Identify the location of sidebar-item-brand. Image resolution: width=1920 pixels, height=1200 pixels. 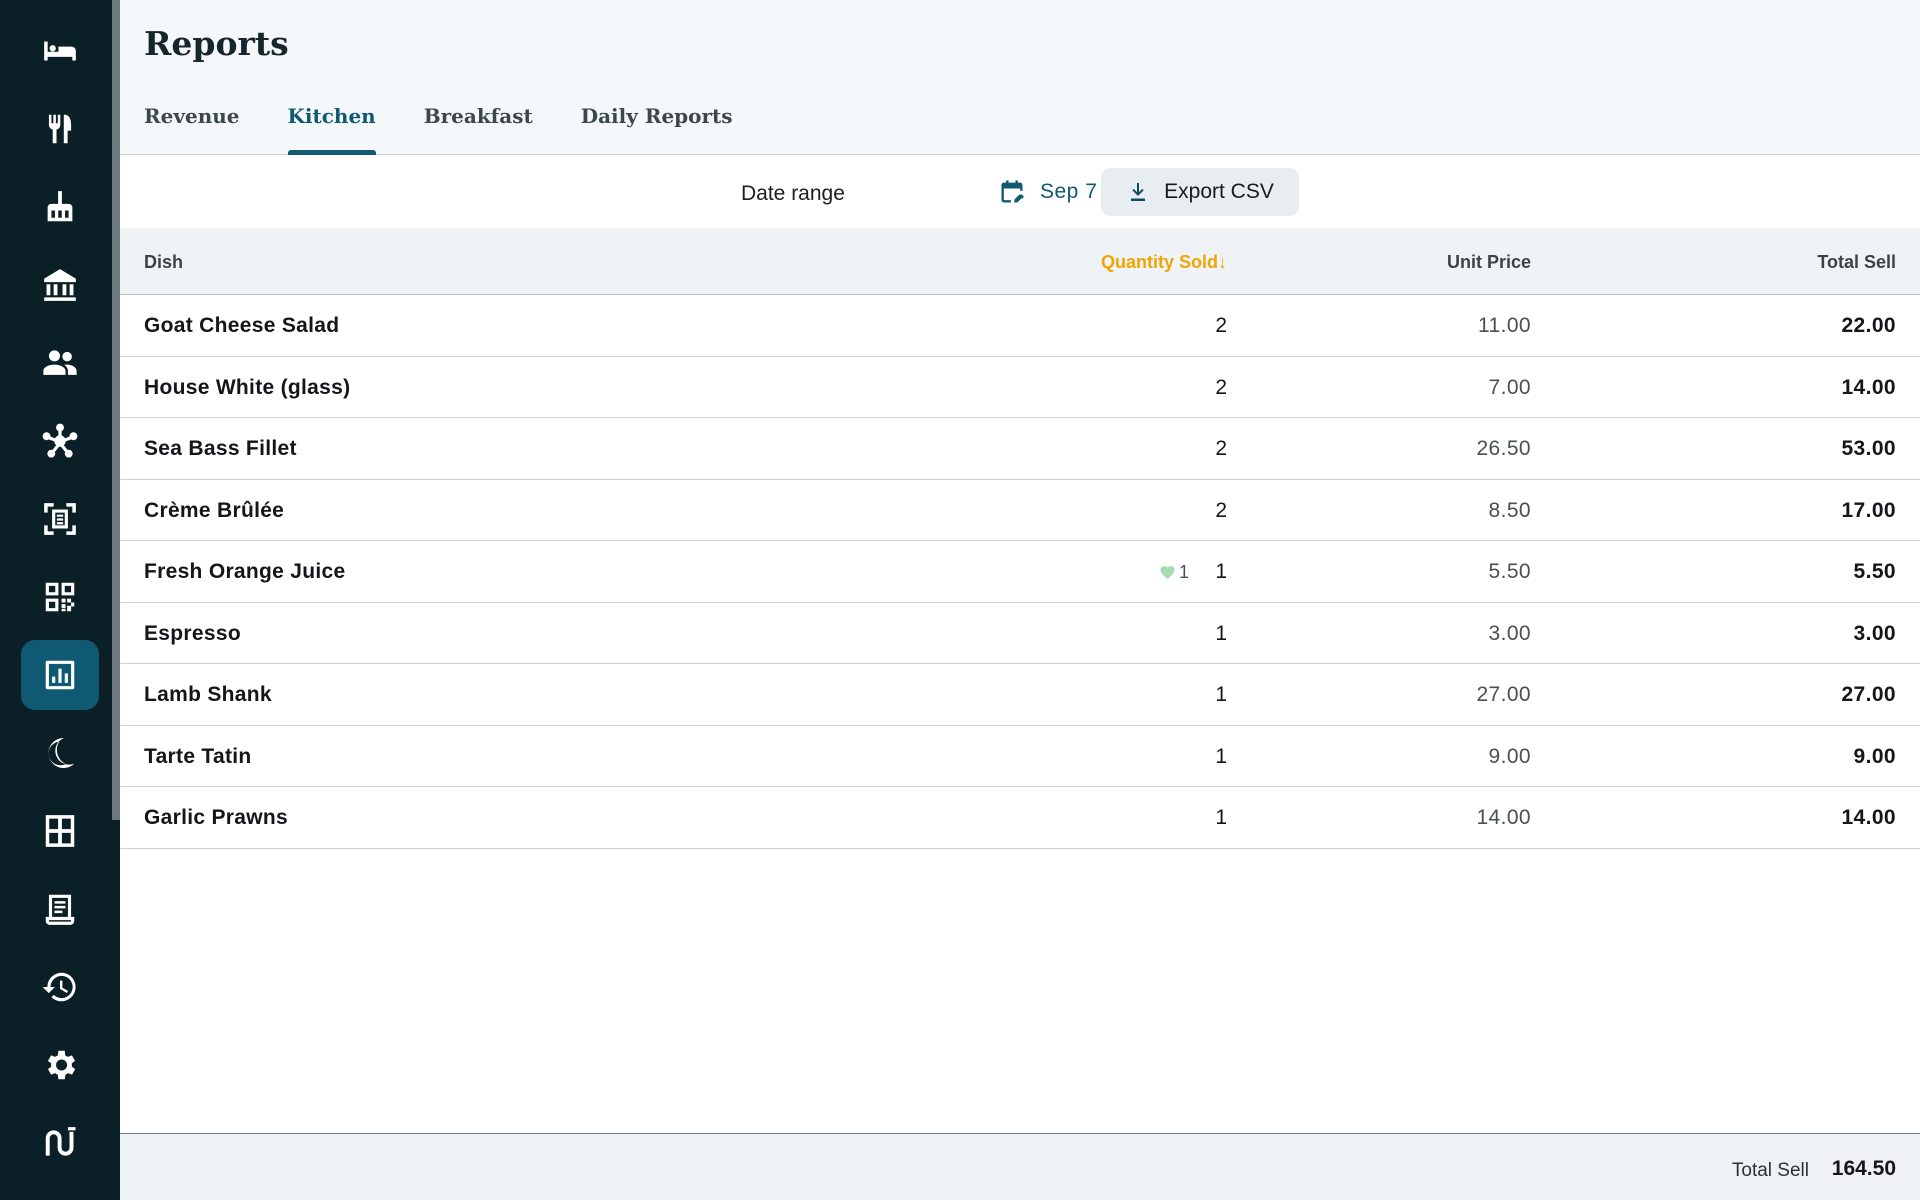
(60, 1143).